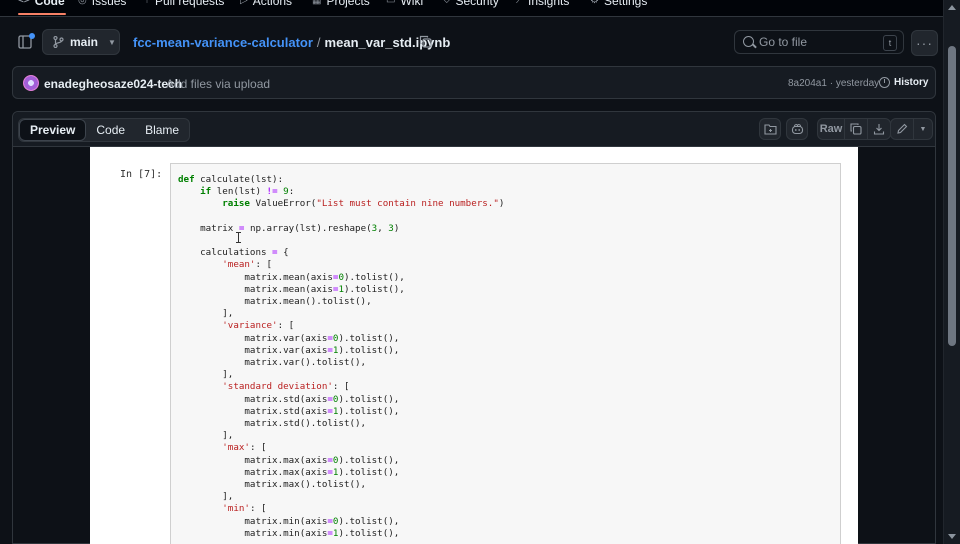 The height and width of the screenshot is (544, 960). I want to click on more-options-button: ···, so click(924, 43).